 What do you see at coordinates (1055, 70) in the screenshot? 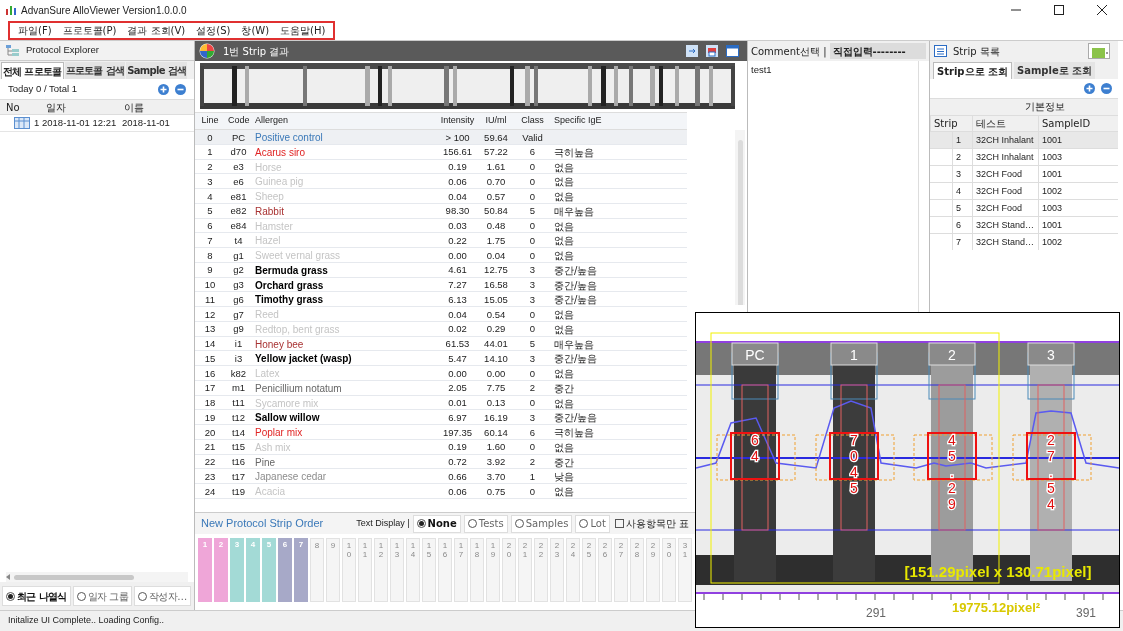
I see `tab: Sample로 조회` at bounding box center [1055, 70].